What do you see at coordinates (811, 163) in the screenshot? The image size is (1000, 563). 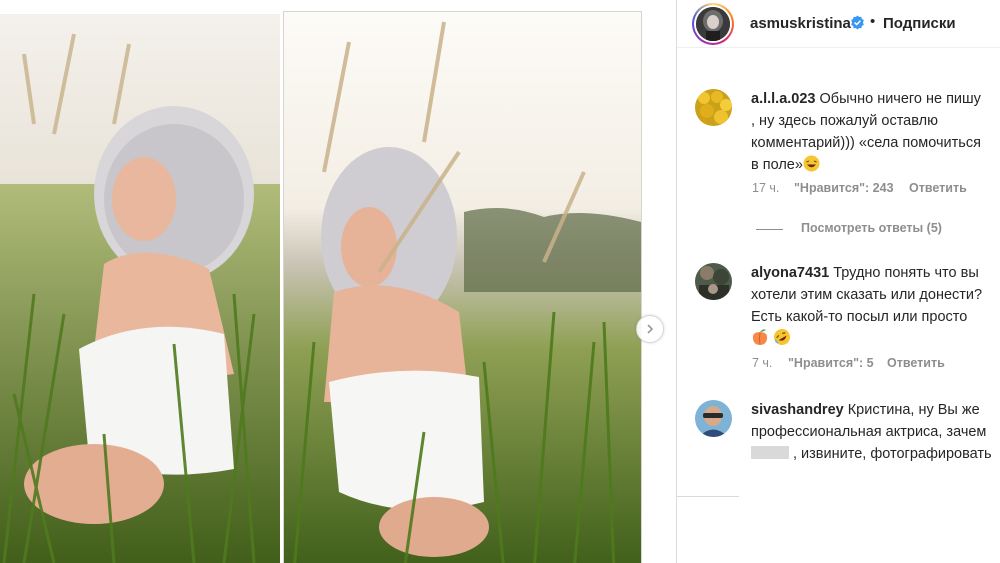 I see `laughing-emoji-icon` at bounding box center [811, 163].